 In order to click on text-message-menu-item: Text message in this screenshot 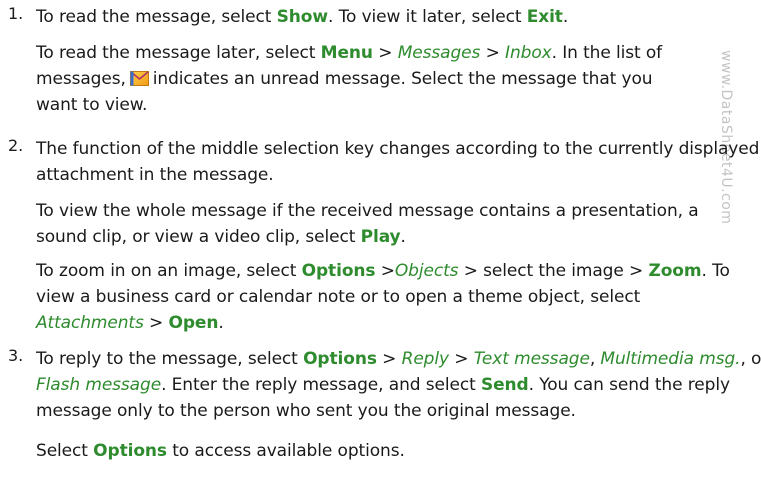, I will do `click(531, 359)`.